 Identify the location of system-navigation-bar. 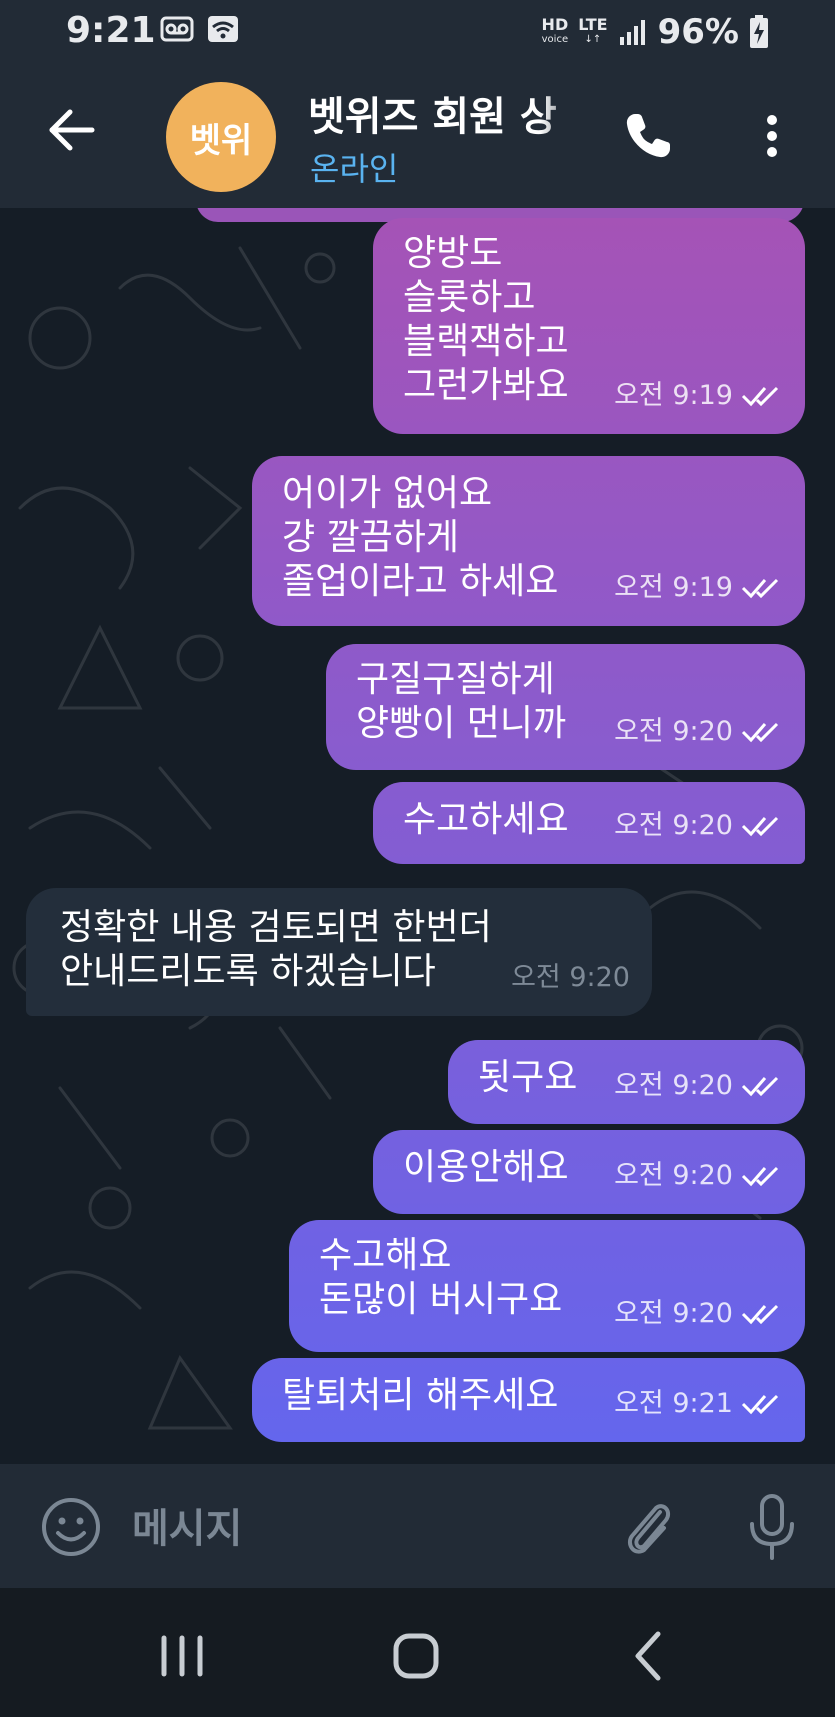
(417, 1652).